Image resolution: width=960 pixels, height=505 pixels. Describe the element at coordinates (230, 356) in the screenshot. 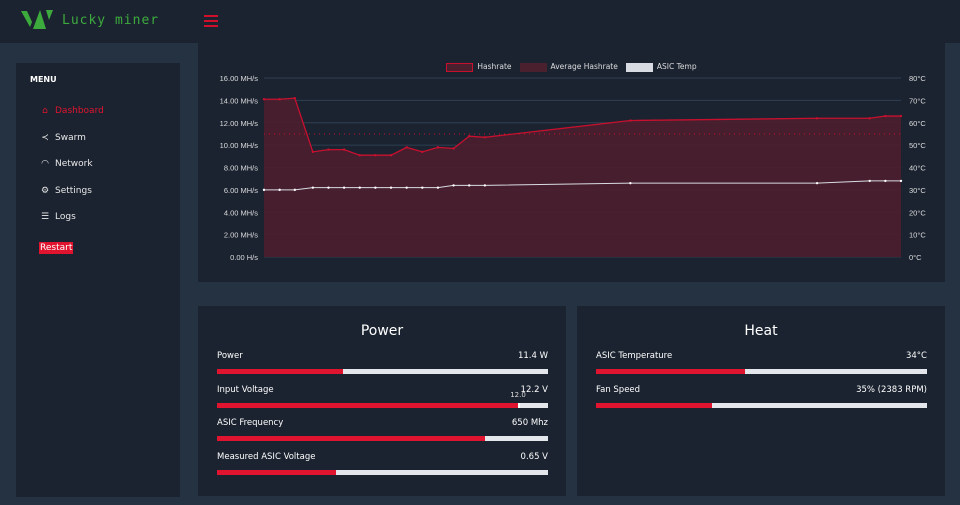

I see `metric-label: Power` at that location.